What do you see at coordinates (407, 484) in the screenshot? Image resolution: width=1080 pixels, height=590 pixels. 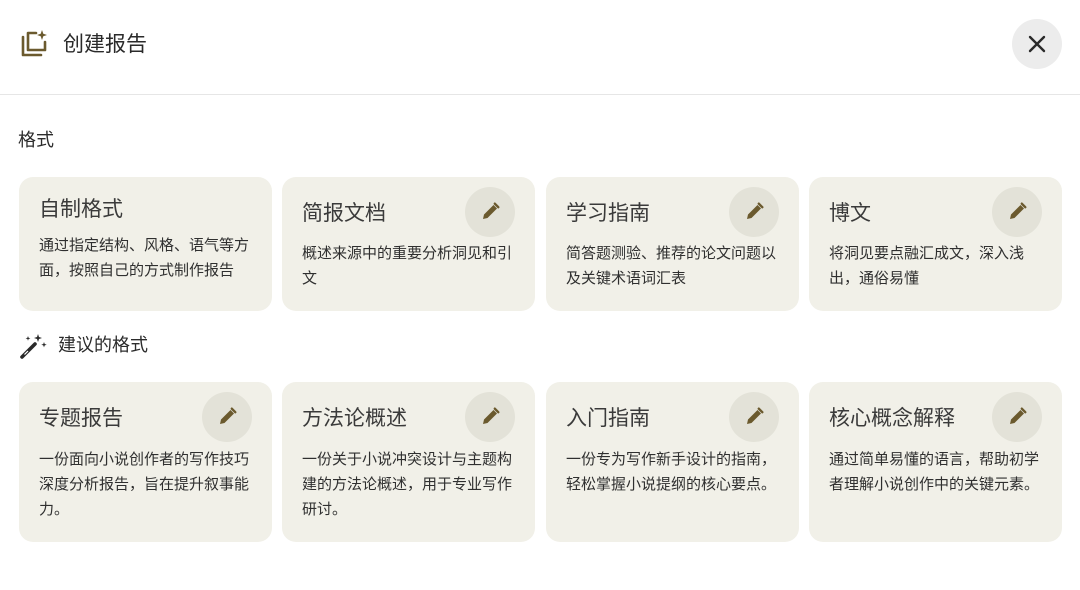 I see `card-description: 一份关于小说冲突设计与主题构建的方法论概述，用于专业写作研讨。` at bounding box center [407, 484].